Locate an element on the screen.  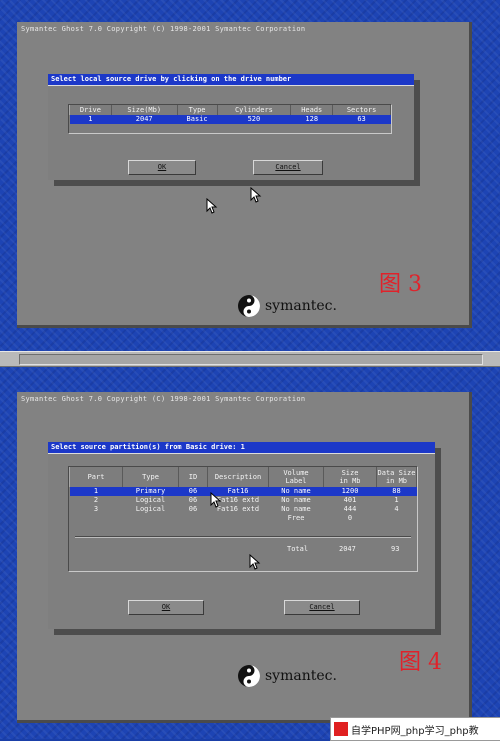
total-divider is located at coordinates (243, 537).